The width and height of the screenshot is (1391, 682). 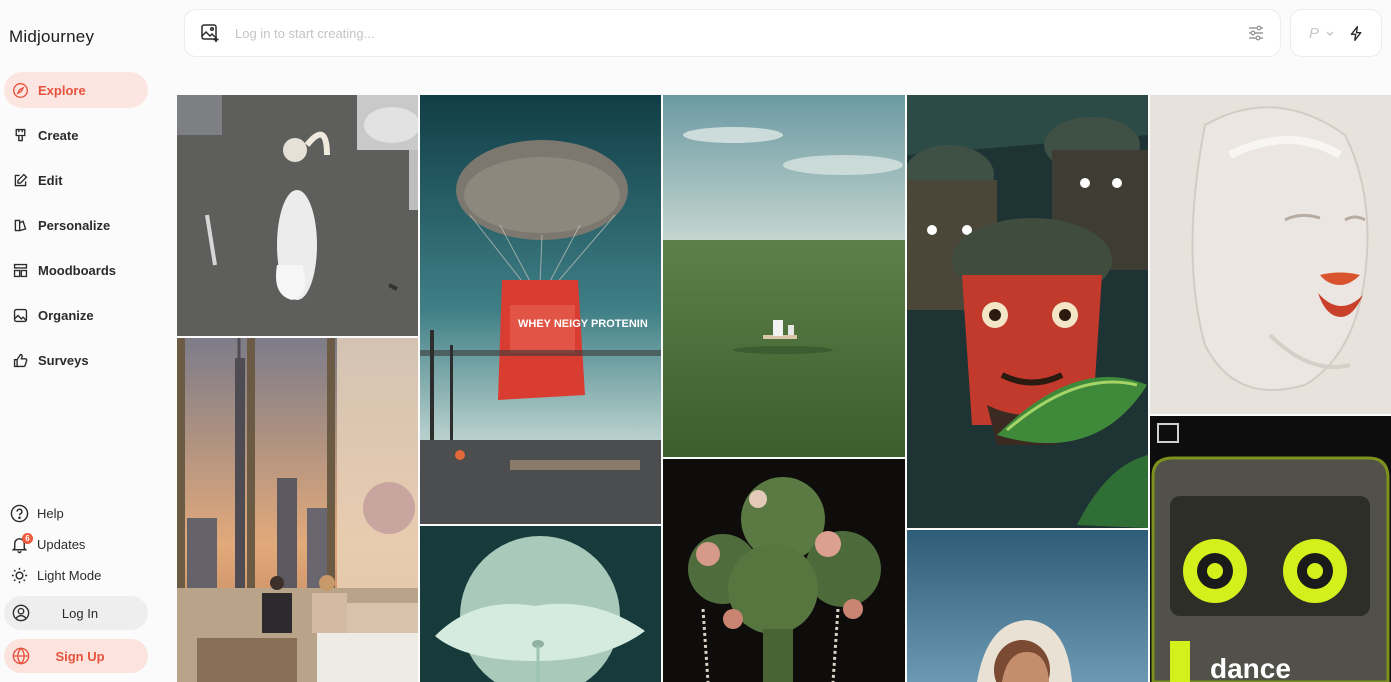 What do you see at coordinates (19, 575) in the screenshot?
I see `sun-icon` at bounding box center [19, 575].